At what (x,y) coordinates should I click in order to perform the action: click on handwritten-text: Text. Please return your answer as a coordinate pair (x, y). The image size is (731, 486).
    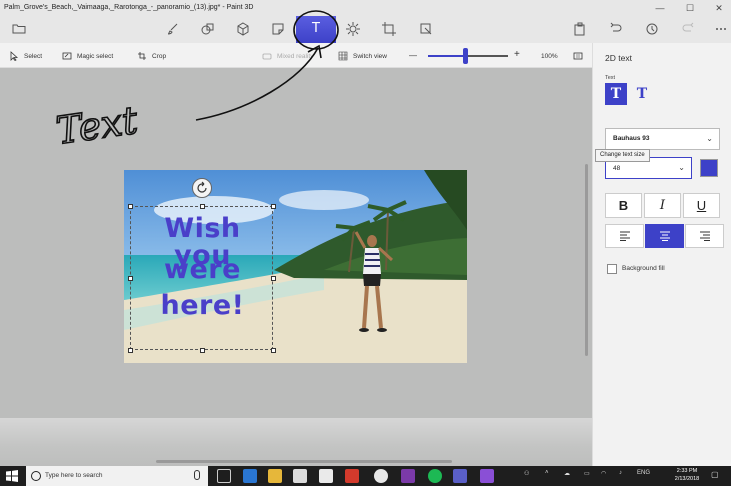
    Looking at the image, I should click on (97, 125).